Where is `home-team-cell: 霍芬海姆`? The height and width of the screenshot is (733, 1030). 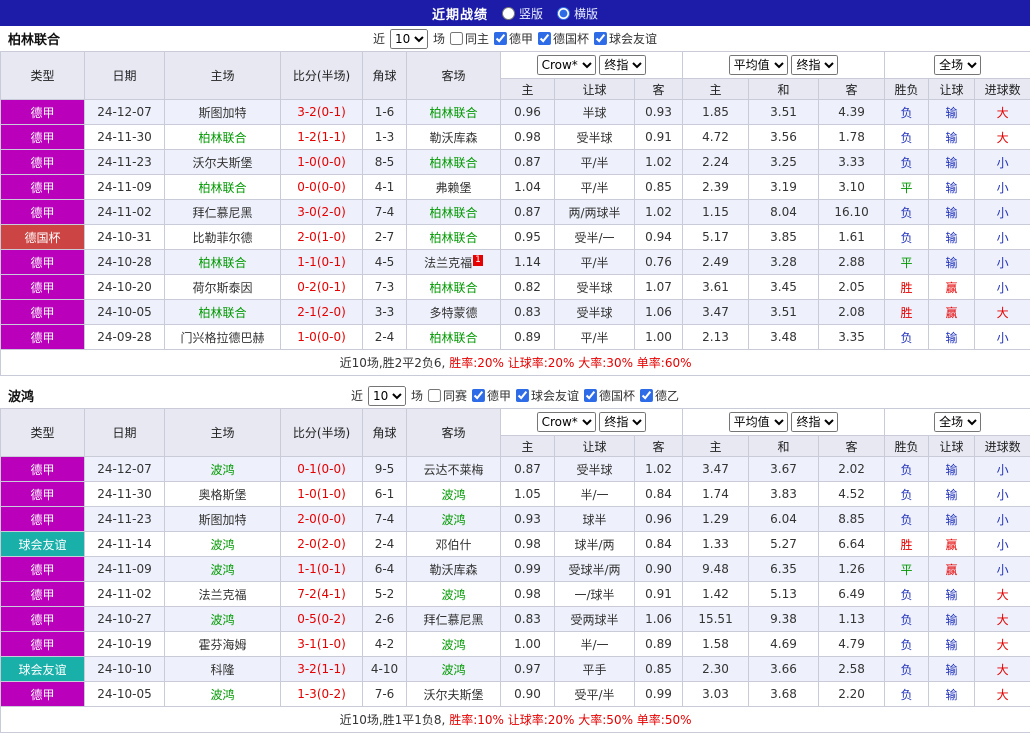 home-team-cell: 霍芬海姆 is located at coordinates (223, 644).